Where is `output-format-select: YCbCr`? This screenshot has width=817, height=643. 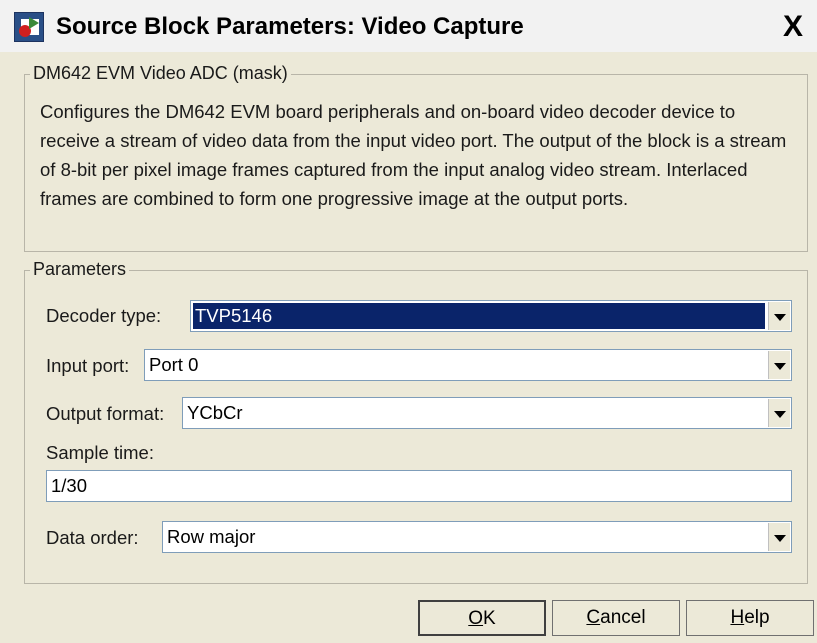 output-format-select: YCbCr is located at coordinates (487, 413).